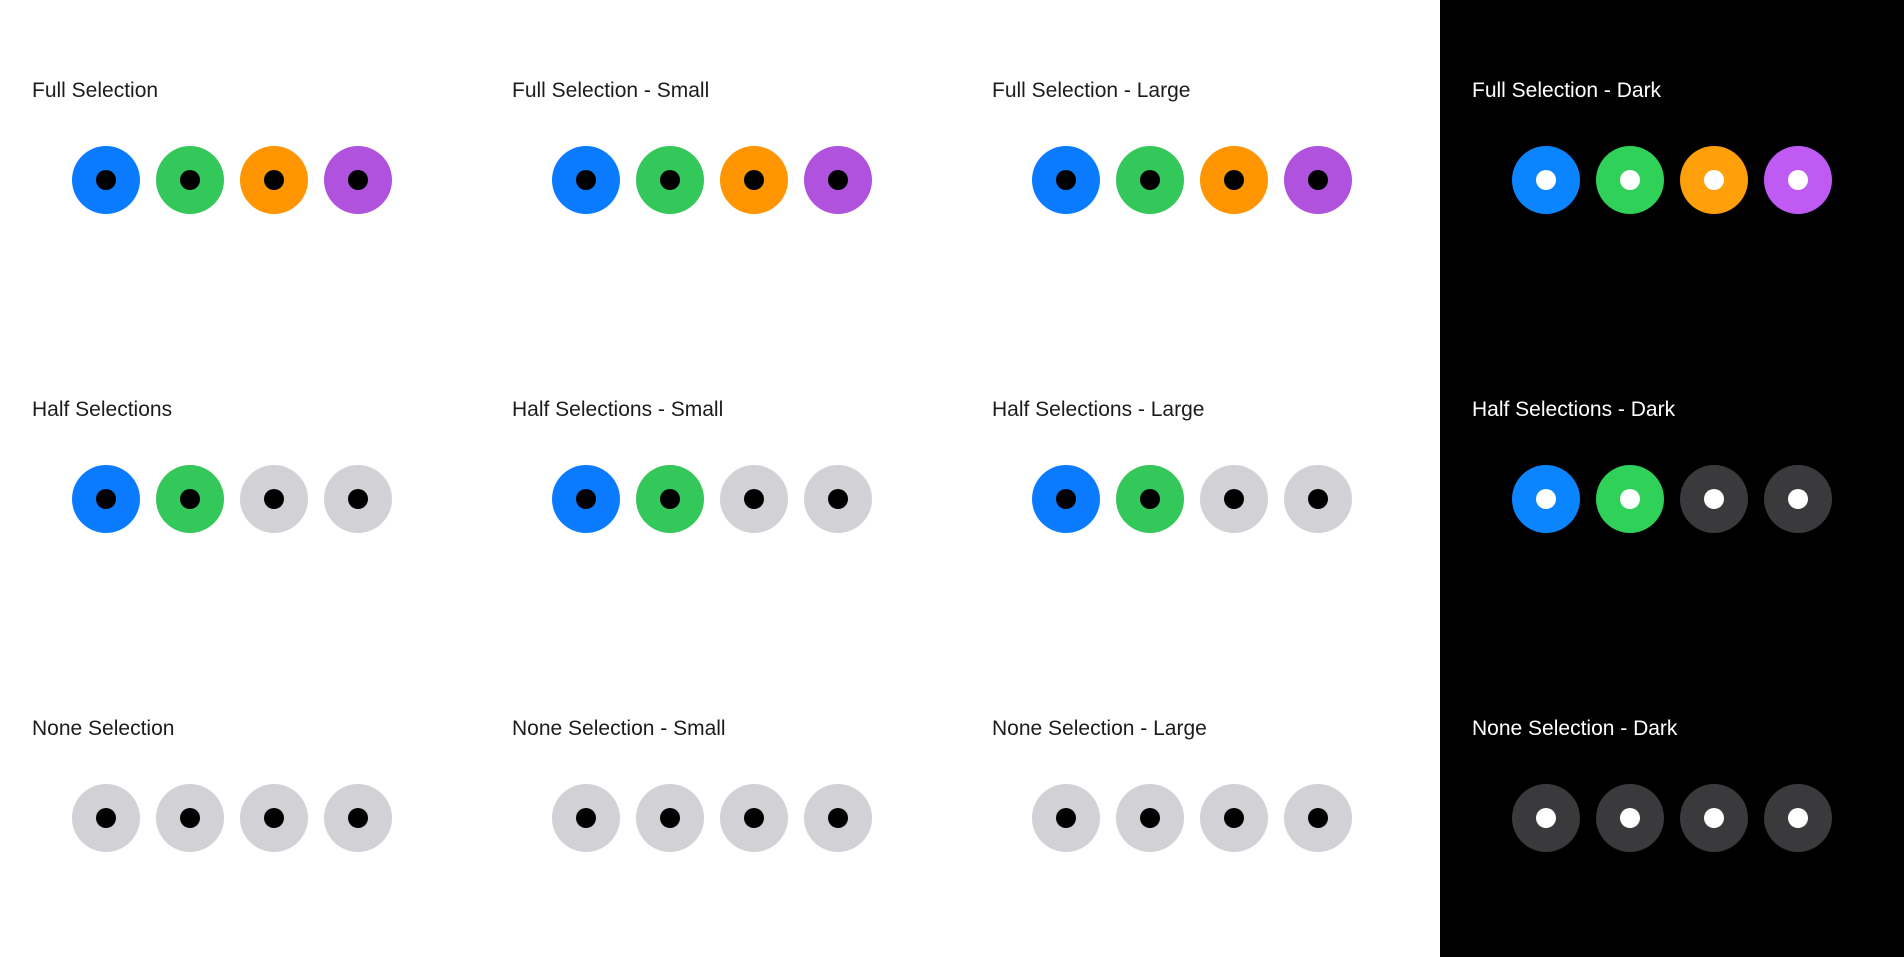  What do you see at coordinates (103, 728) in the screenshot?
I see `section-title: None Selection` at bounding box center [103, 728].